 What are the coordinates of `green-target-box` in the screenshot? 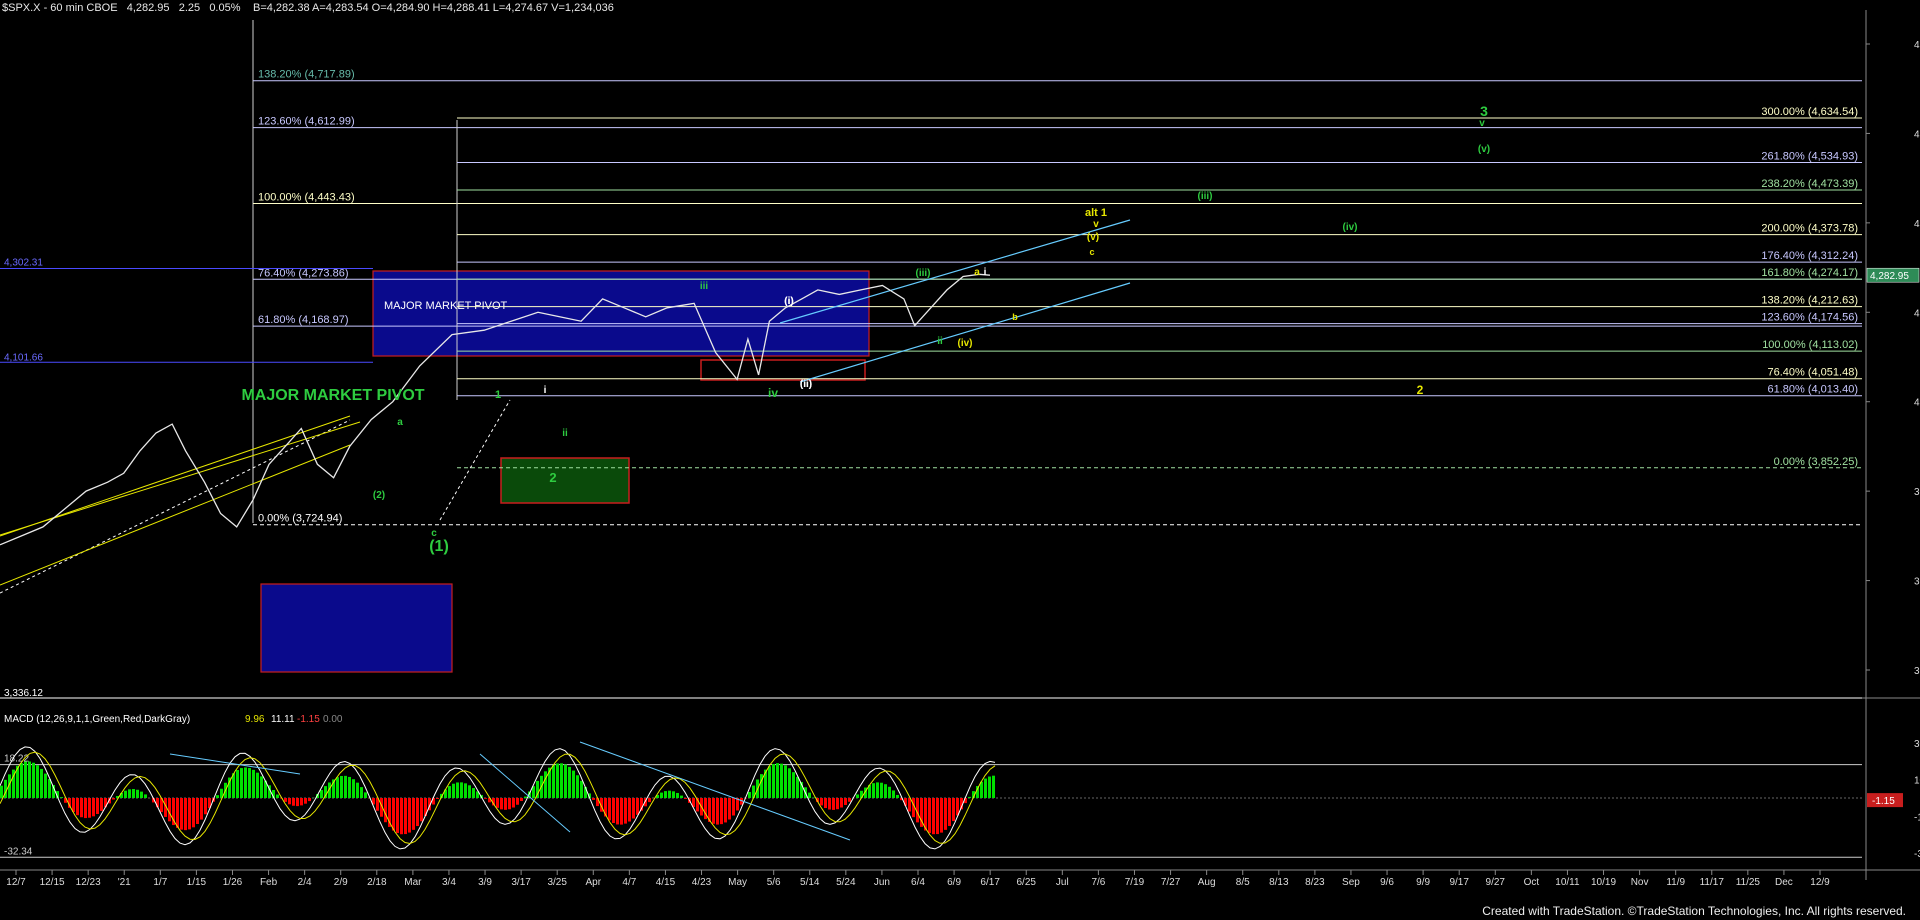 It's located at (565, 480).